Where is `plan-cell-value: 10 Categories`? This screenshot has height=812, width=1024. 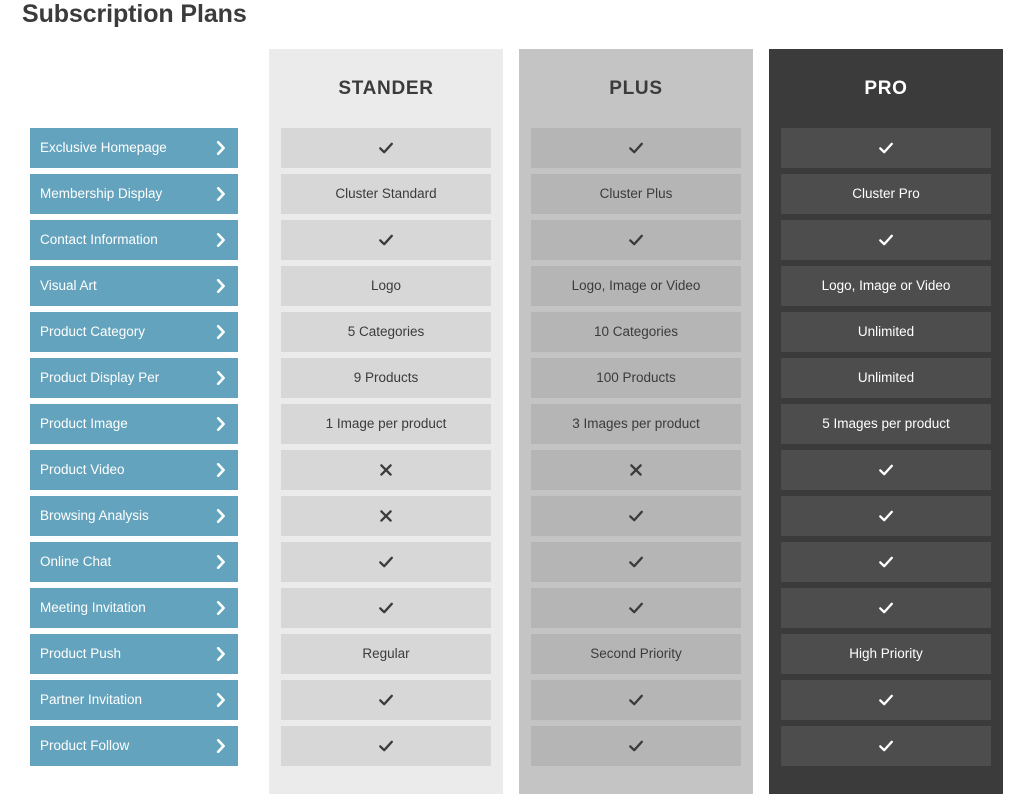 plan-cell-value: 10 Categories is located at coordinates (636, 331).